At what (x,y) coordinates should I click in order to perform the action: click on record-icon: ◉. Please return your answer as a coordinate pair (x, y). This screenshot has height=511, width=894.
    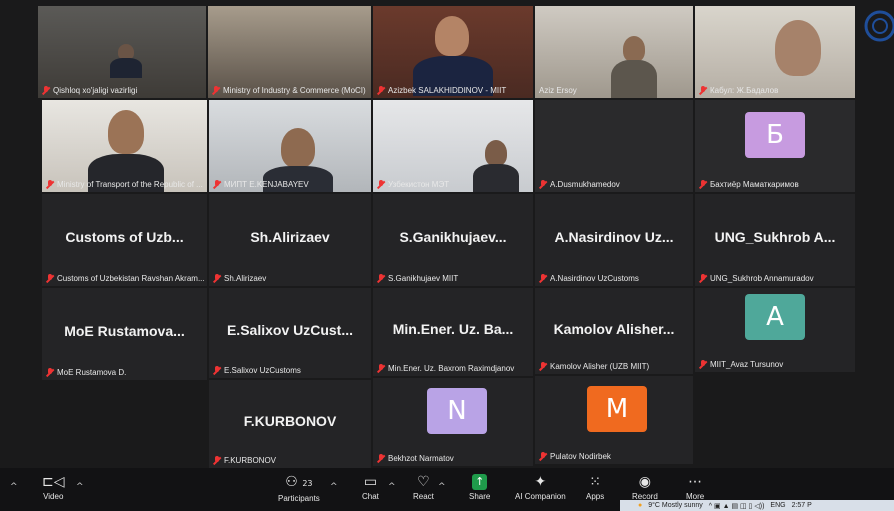
    Looking at the image, I should click on (644, 482).